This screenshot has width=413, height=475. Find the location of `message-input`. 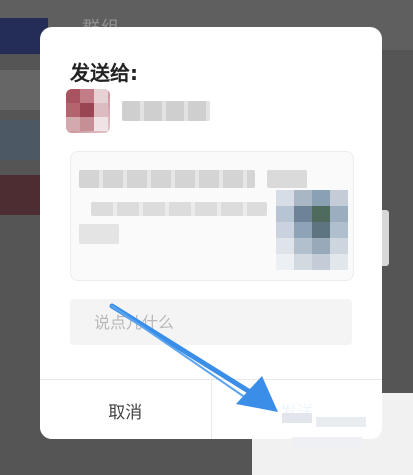

message-input is located at coordinates (211, 322).